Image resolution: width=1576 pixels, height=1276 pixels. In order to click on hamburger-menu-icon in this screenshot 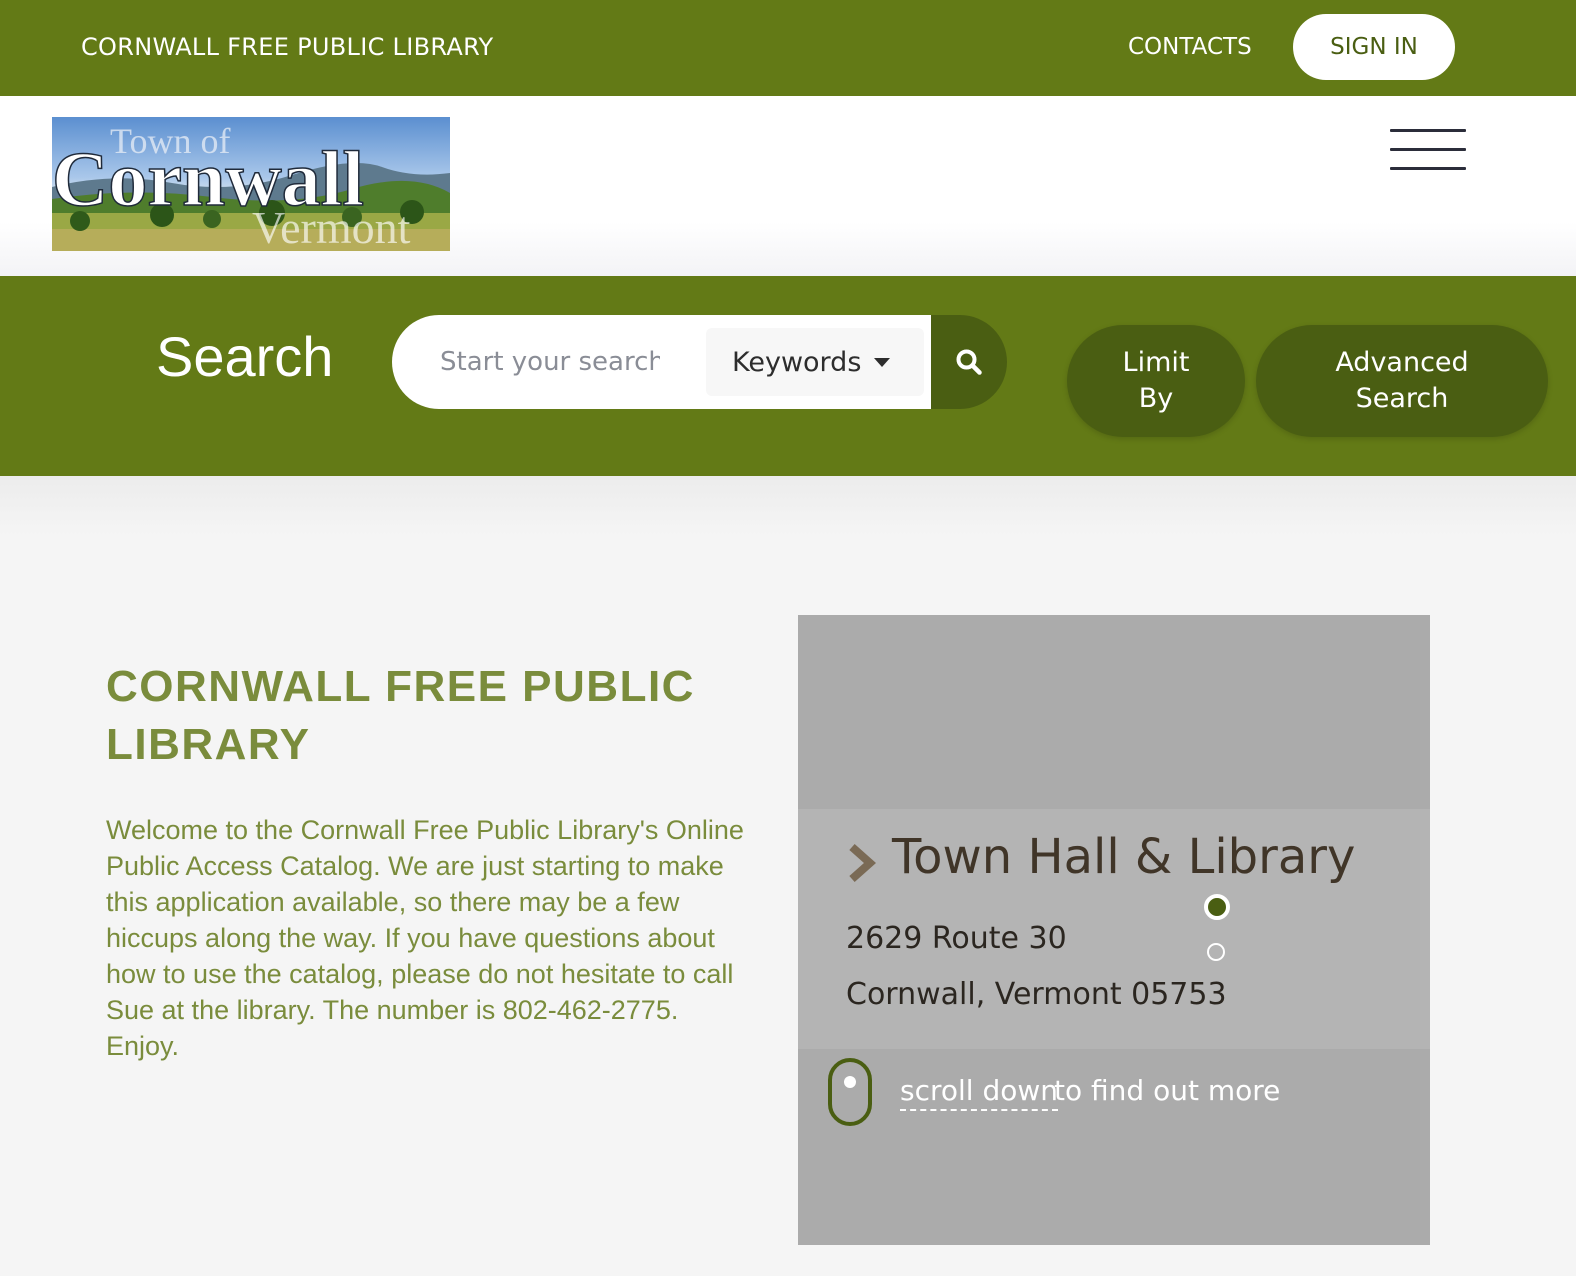, I will do `click(1428, 151)`.